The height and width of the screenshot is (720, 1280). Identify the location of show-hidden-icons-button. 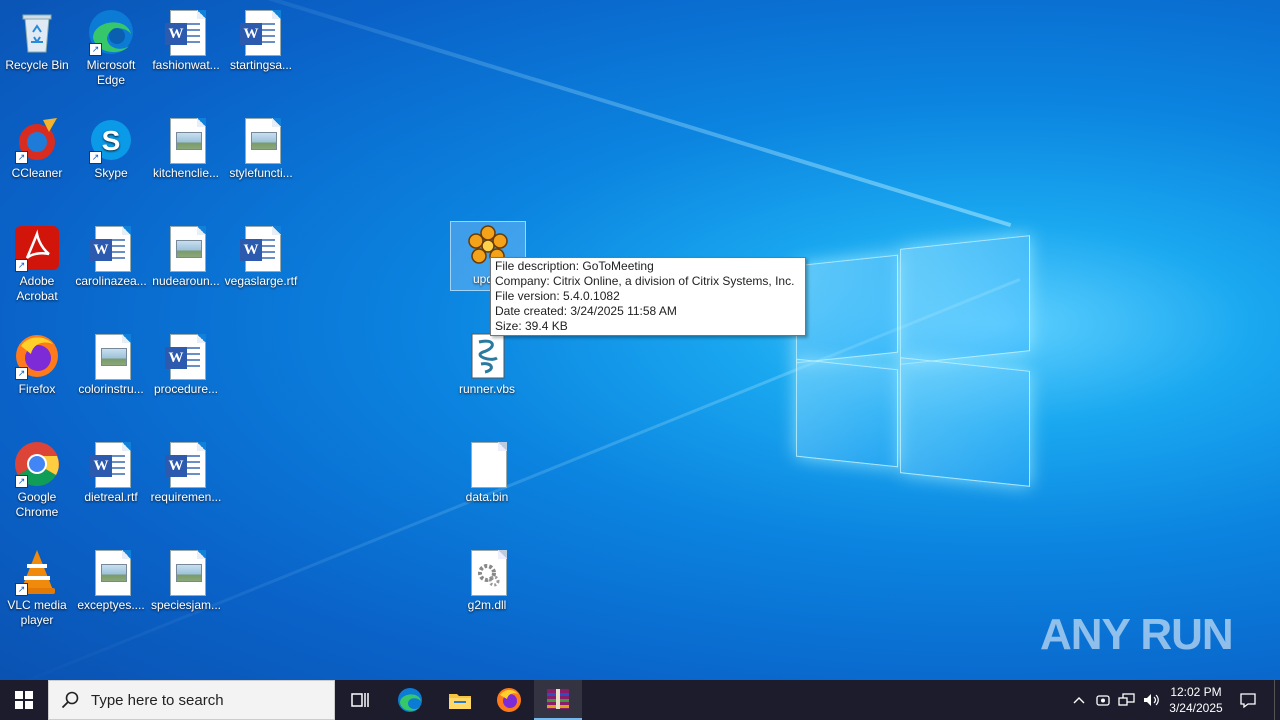
(1079, 700).